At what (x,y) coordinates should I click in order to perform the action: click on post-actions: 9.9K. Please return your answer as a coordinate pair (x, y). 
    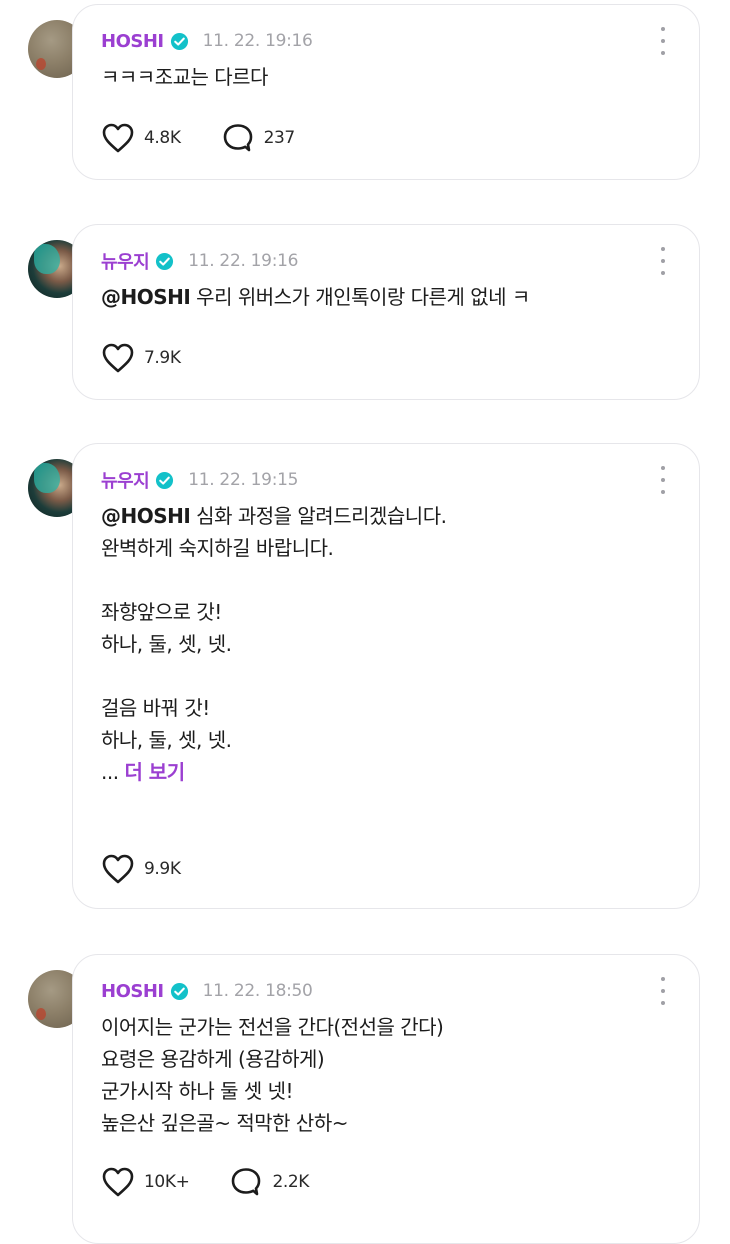
    Looking at the image, I should click on (161, 869).